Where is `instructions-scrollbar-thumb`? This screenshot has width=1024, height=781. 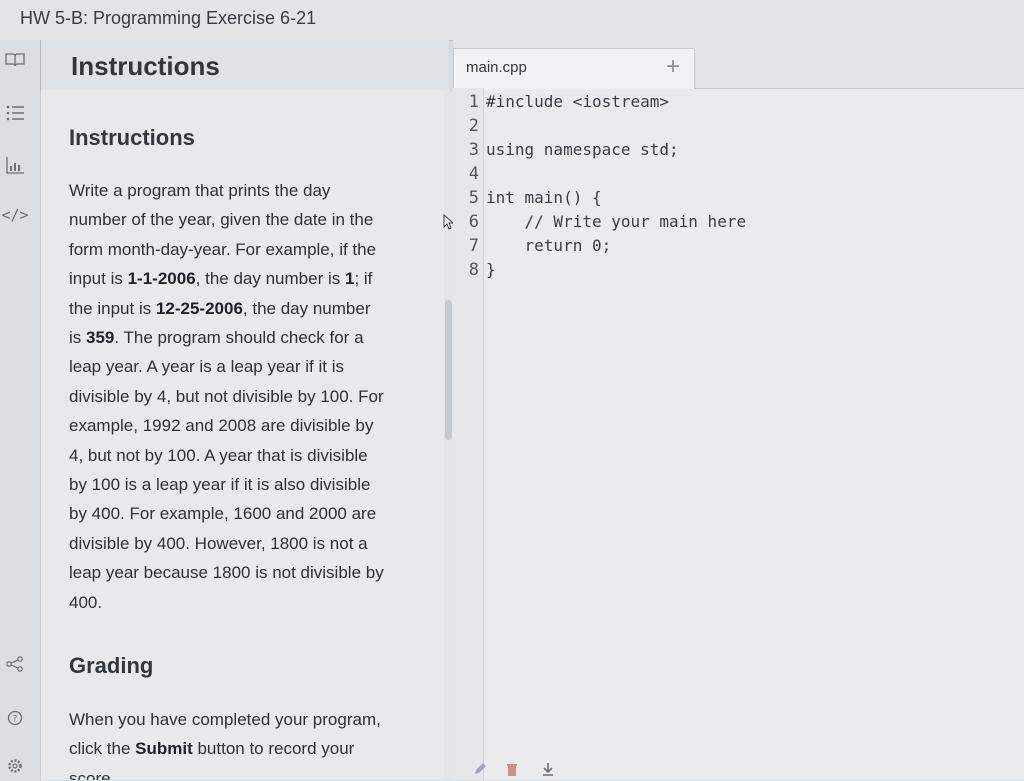 instructions-scrollbar-thumb is located at coordinates (448, 370).